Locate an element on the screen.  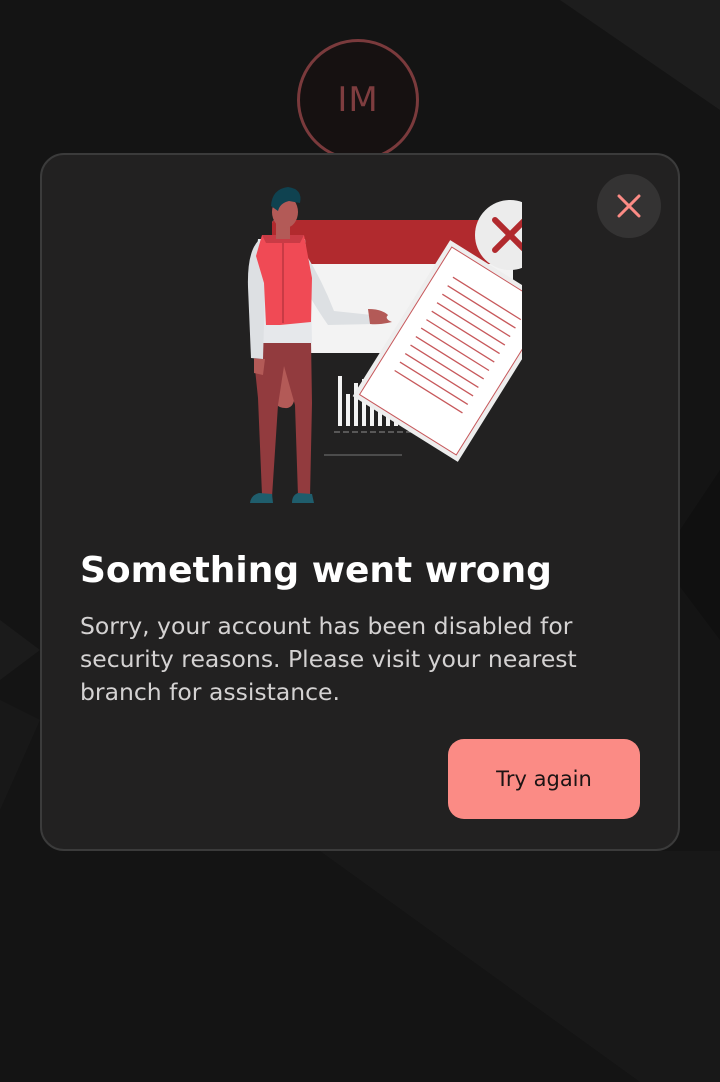
close-icon is located at coordinates (629, 206).